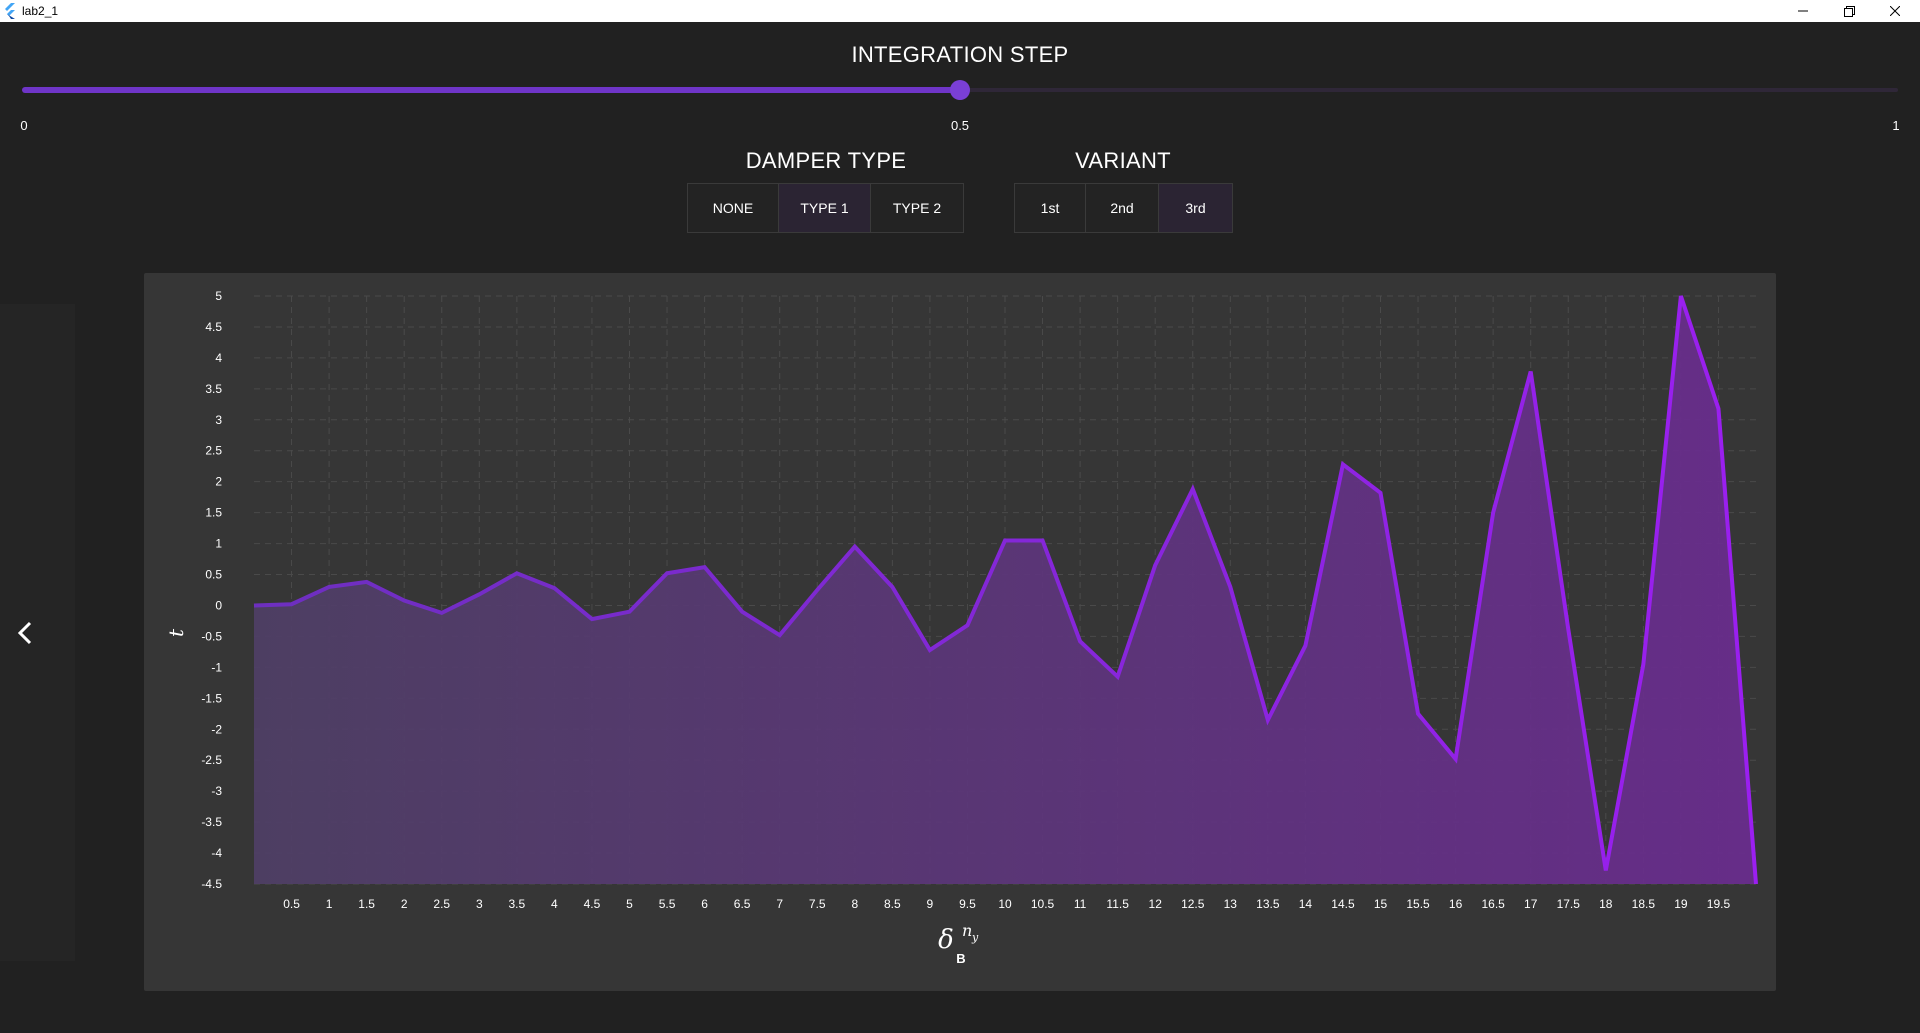 This screenshot has width=1920, height=1033. Describe the element at coordinates (211, 884) in the screenshot. I see `y-tick-label: -4.5` at that location.